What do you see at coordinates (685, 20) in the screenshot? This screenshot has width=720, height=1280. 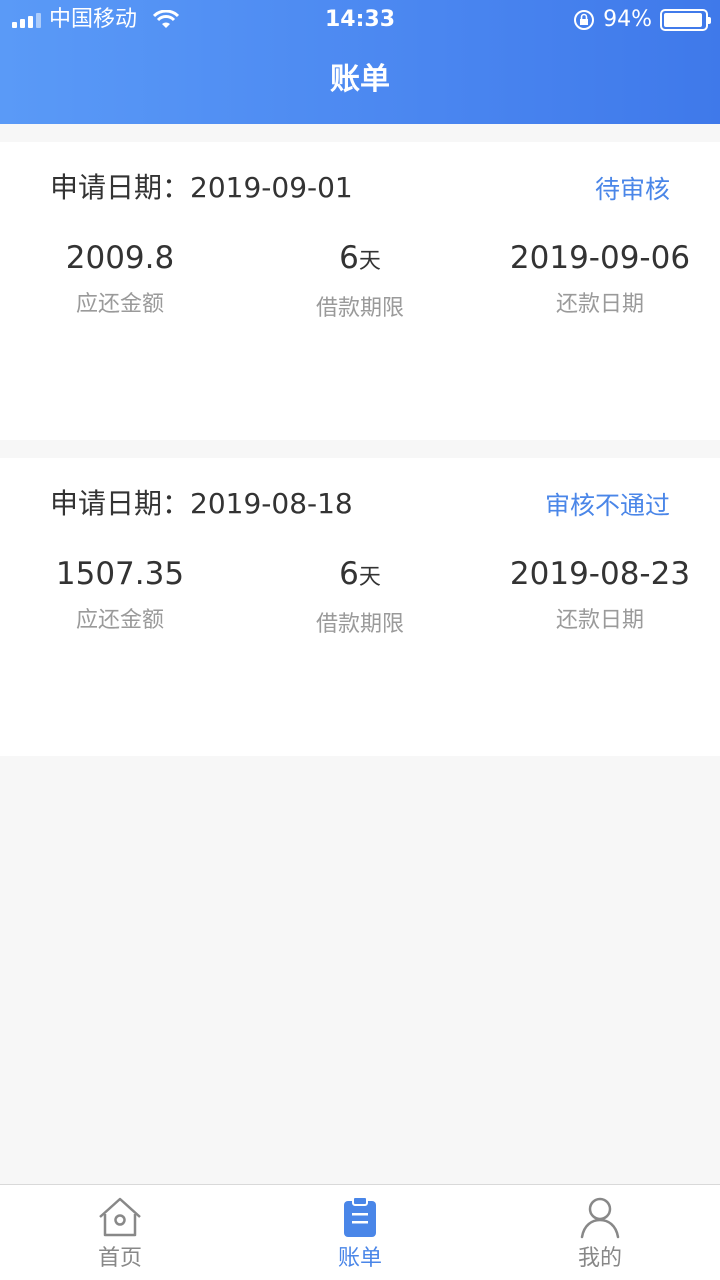 I see `battery-icon` at bounding box center [685, 20].